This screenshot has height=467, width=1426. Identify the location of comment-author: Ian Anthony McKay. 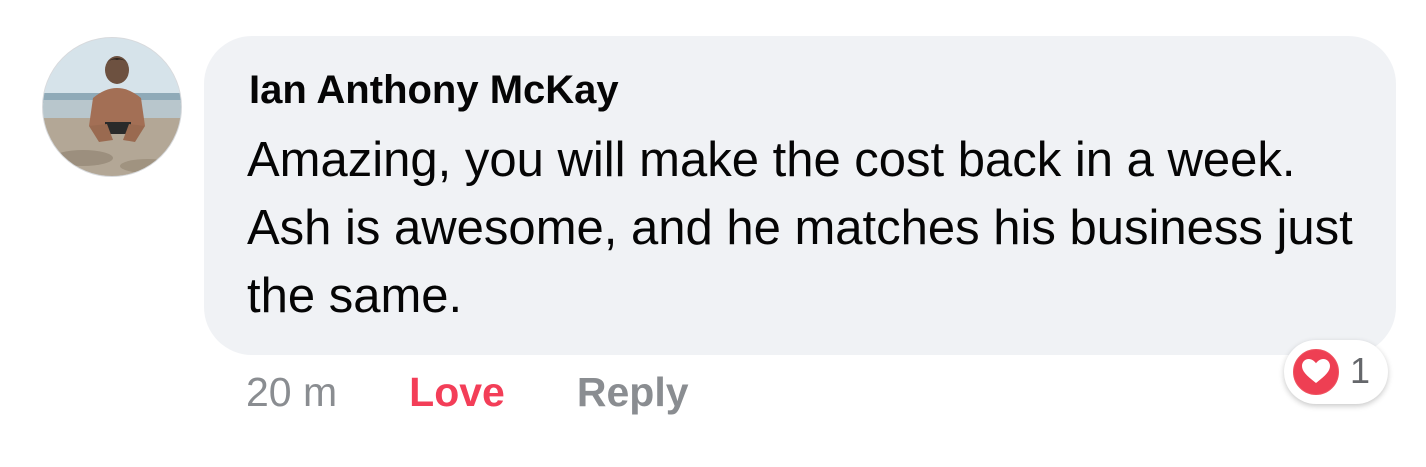
(434, 90).